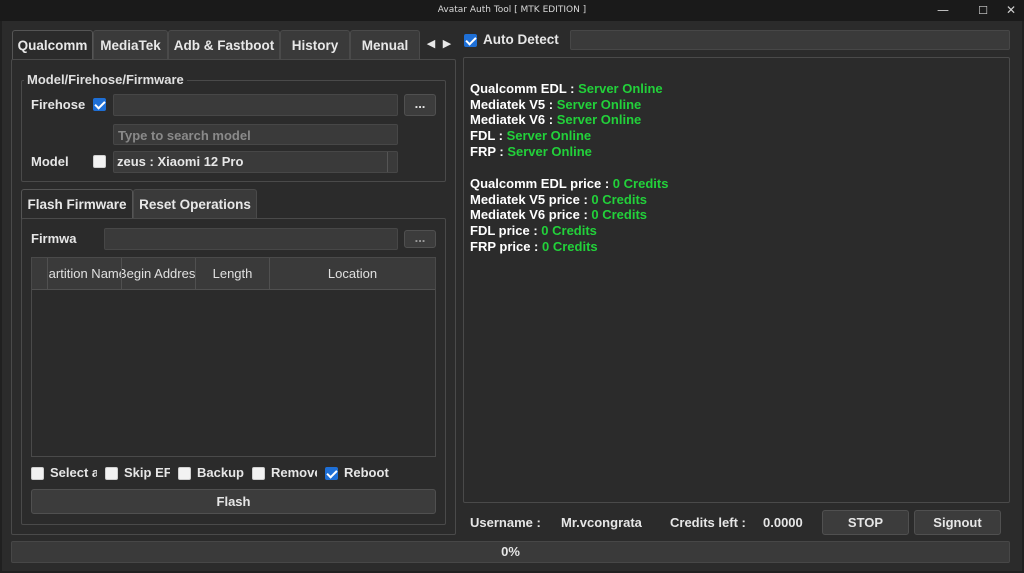 This screenshot has height=573, width=1024. What do you see at coordinates (447, 44) in the screenshot?
I see `tab-scroll-right-icon: ▶` at bounding box center [447, 44].